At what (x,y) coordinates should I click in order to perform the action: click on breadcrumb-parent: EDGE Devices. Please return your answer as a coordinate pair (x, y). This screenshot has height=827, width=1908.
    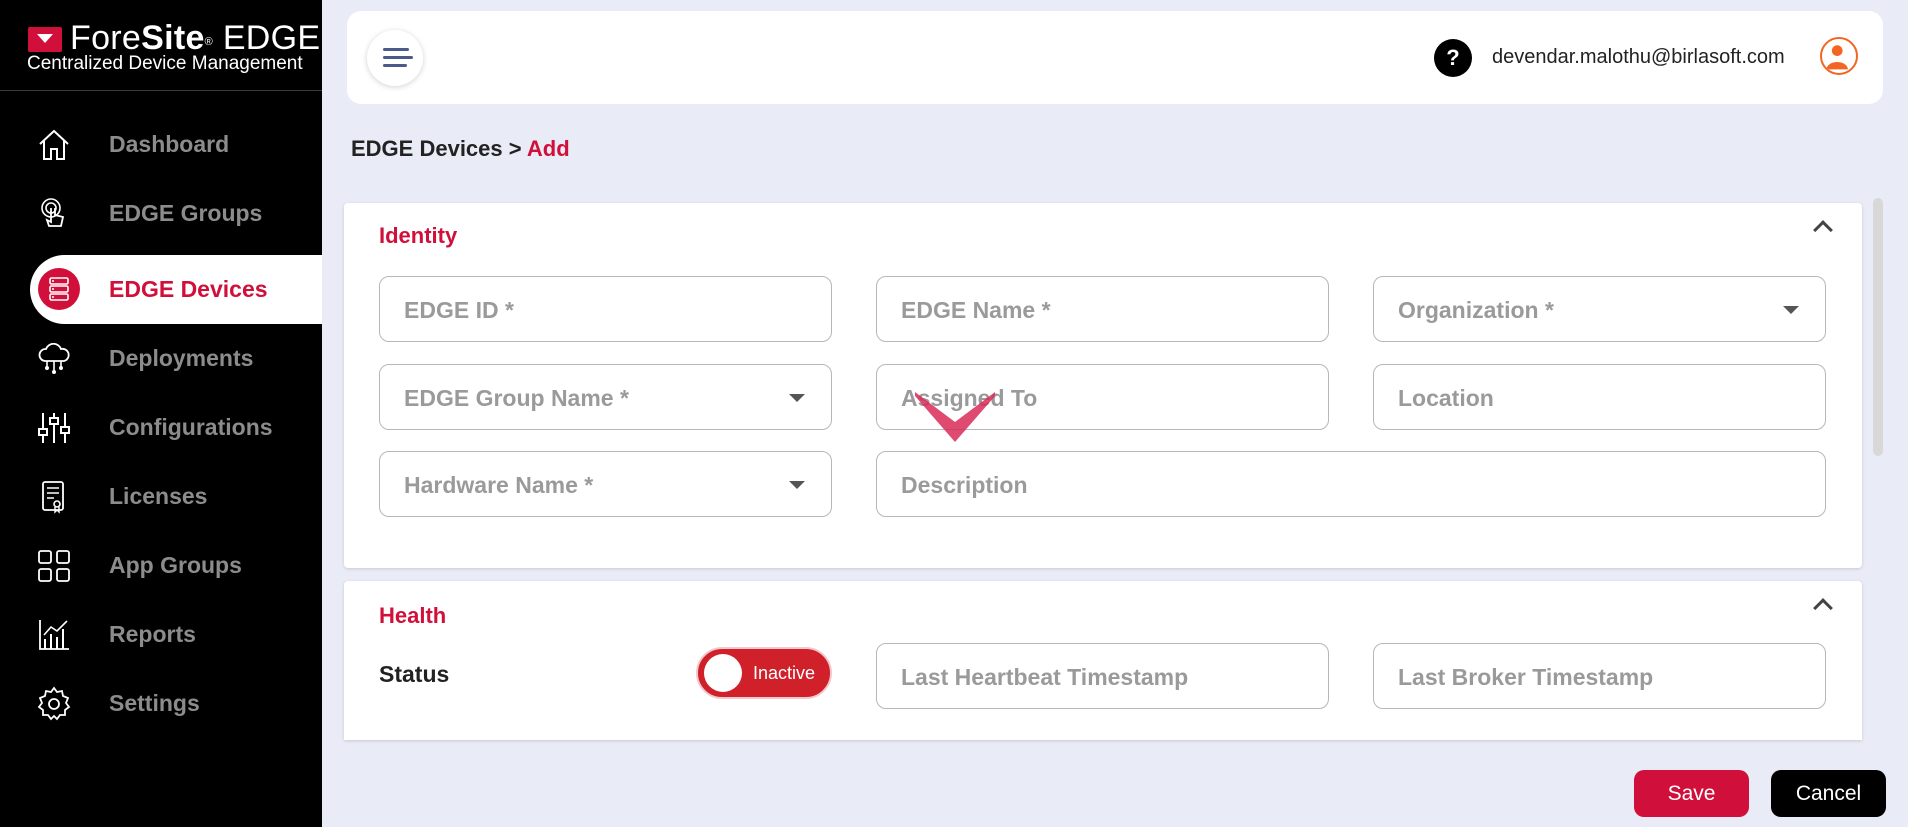
    Looking at the image, I should click on (427, 148).